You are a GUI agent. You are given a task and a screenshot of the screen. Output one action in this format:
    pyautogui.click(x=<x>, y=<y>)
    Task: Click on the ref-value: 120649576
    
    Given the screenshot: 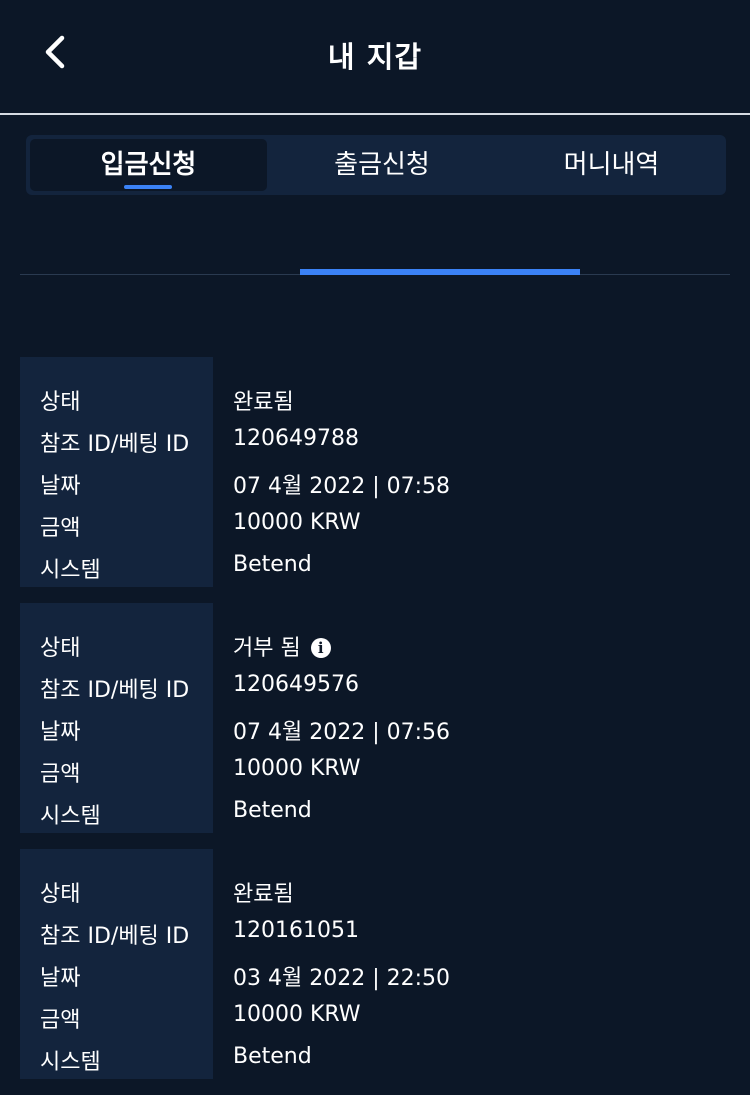 What is the action you would take?
    pyautogui.click(x=296, y=684)
    